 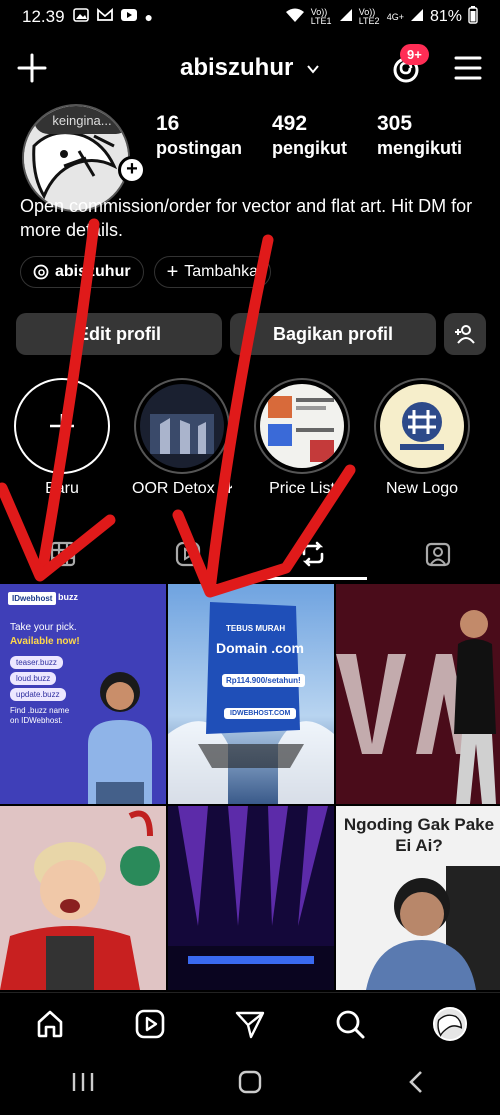 What do you see at coordinates (68, 597) in the screenshot?
I see `post-brand-2: buzz` at bounding box center [68, 597].